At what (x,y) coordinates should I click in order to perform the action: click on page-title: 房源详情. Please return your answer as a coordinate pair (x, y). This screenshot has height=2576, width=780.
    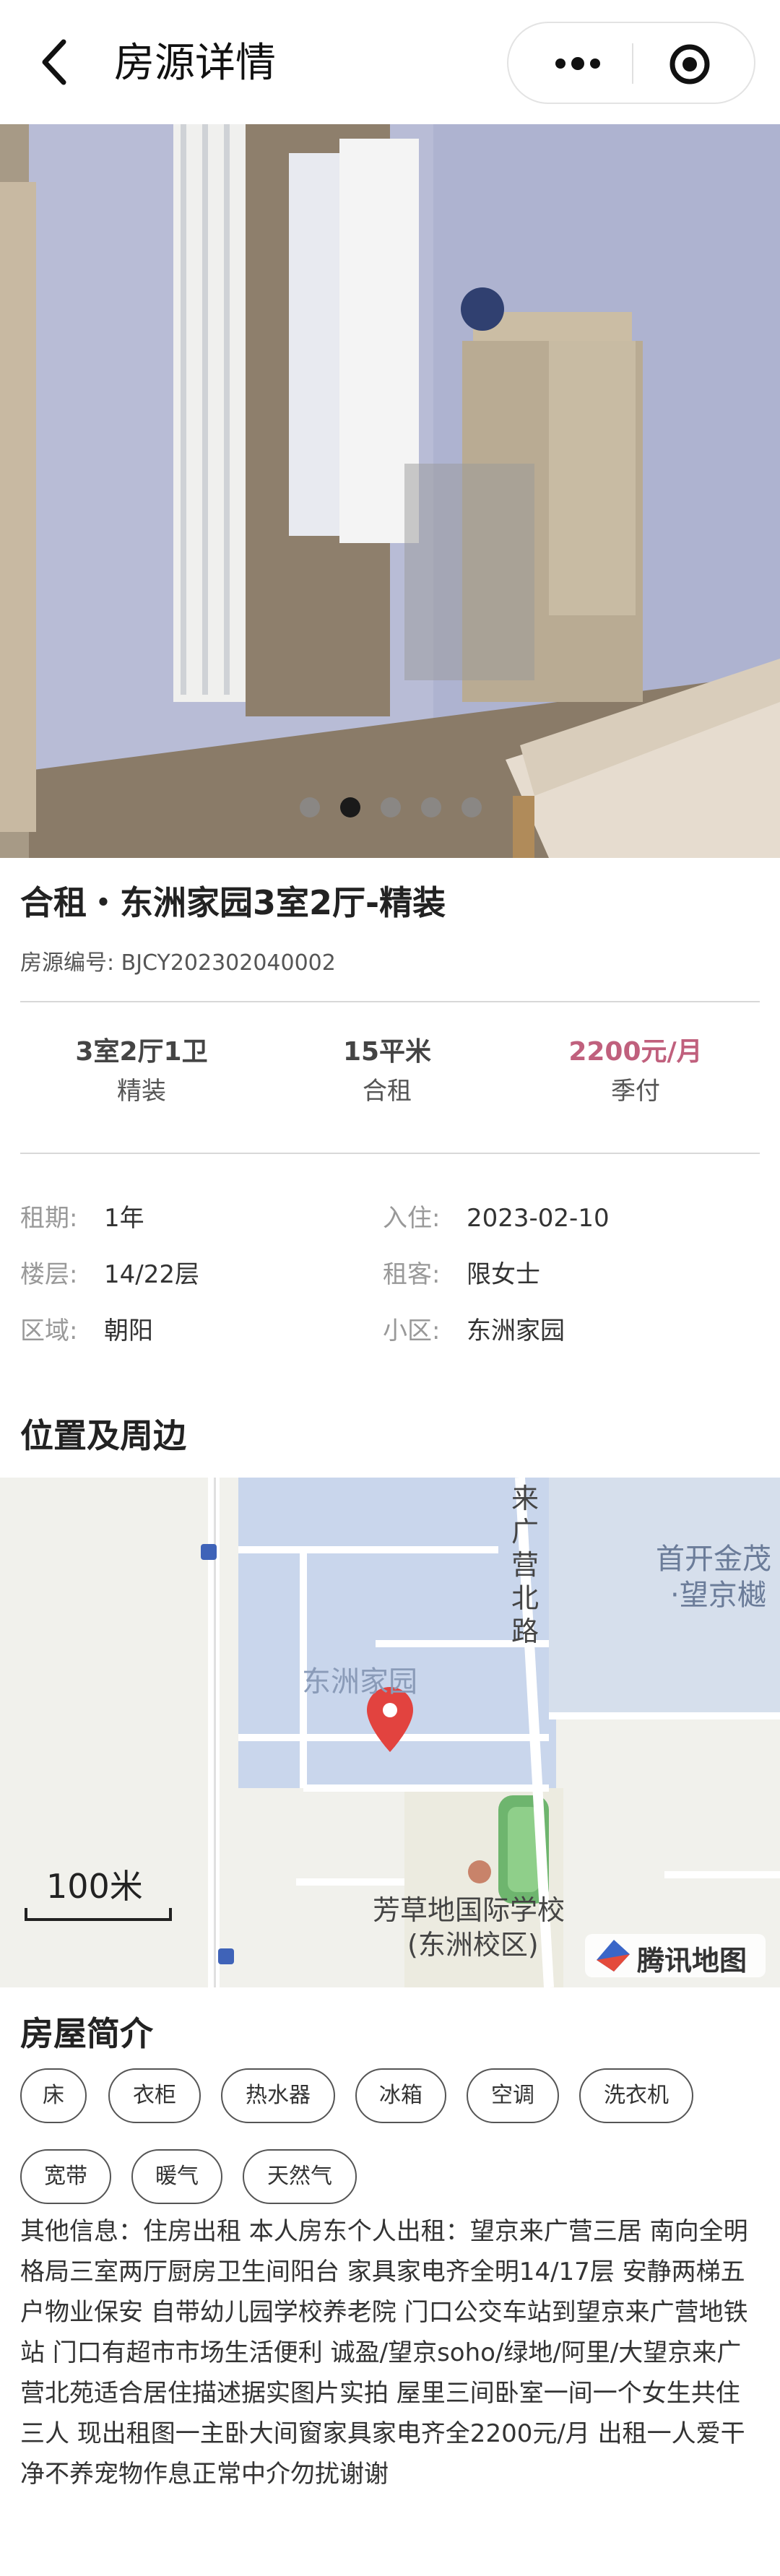
    Looking at the image, I should click on (195, 63).